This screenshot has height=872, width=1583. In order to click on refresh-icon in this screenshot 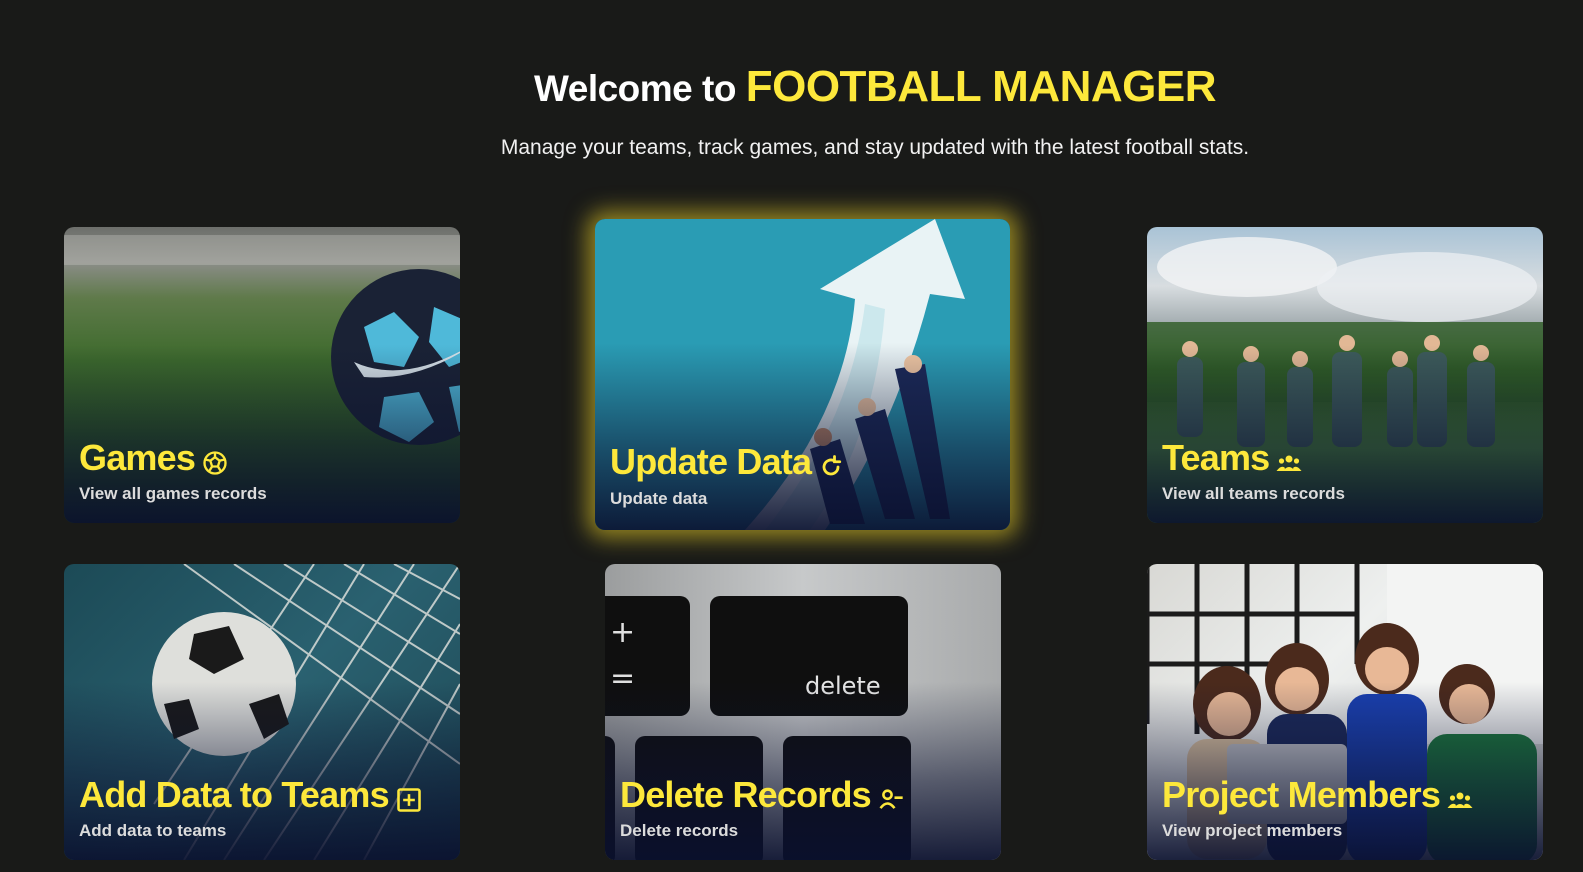, I will do `click(831, 462)`.